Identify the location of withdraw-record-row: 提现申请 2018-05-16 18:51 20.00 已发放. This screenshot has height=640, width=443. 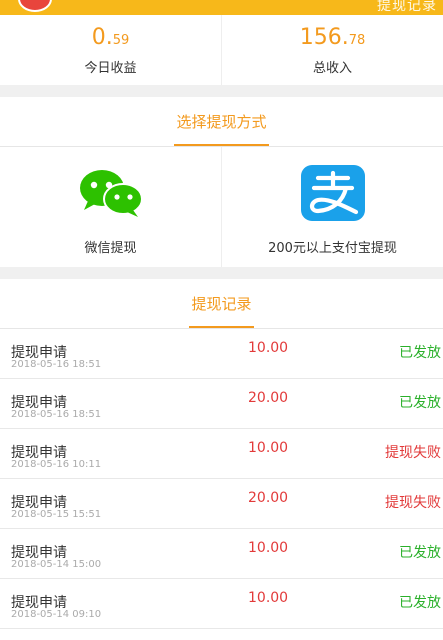
(221, 404).